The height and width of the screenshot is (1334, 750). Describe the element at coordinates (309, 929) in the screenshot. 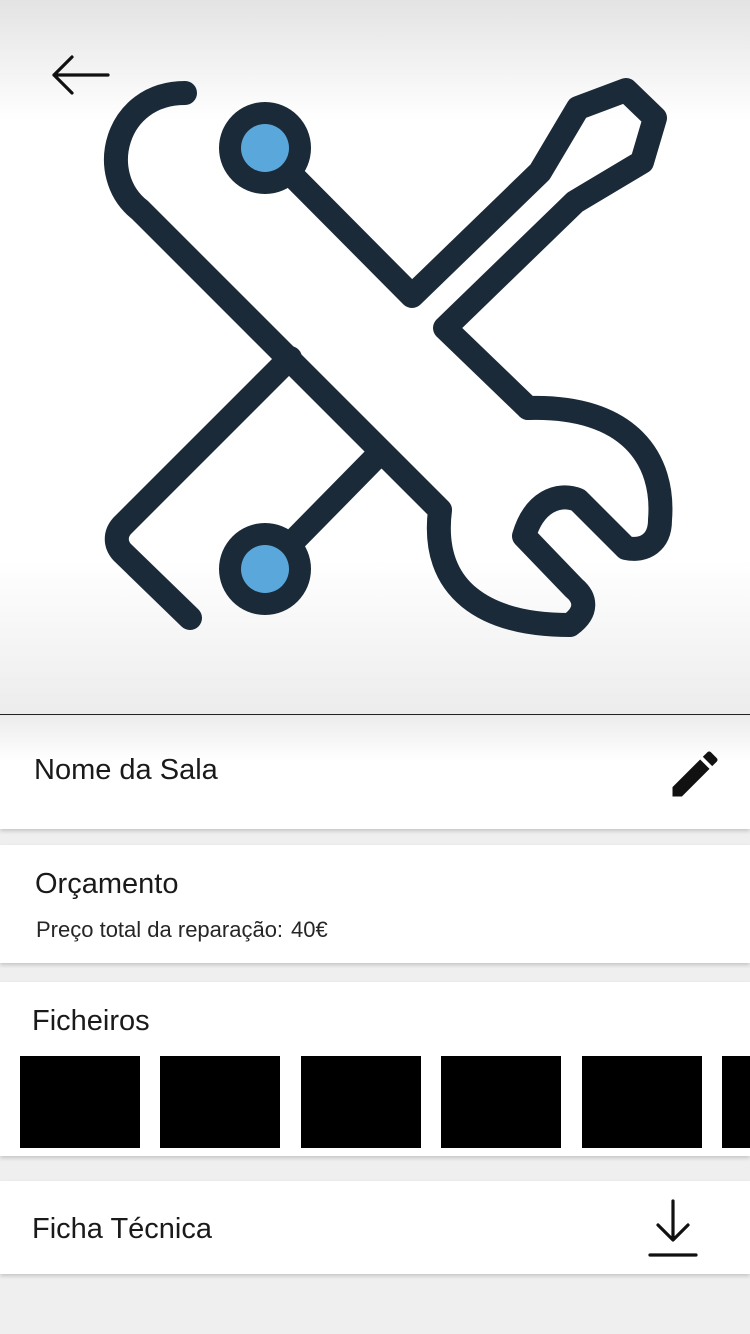

I see `total-price-value: 40€` at that location.